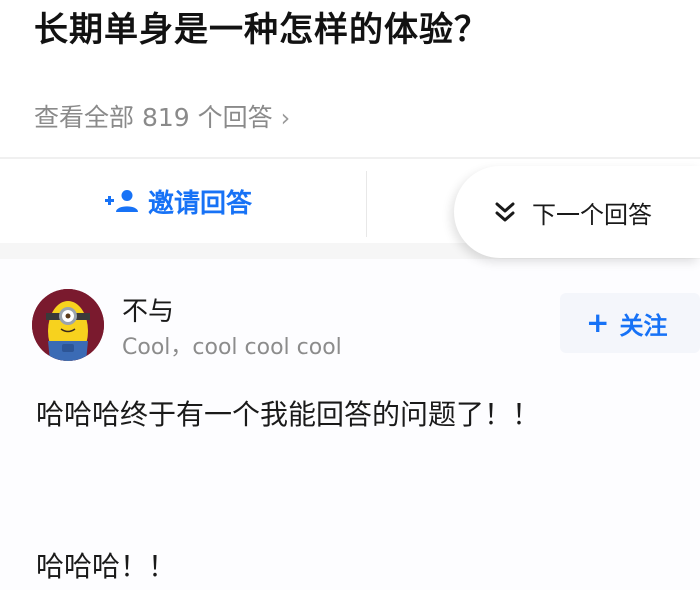  I want to click on minion-avatar-icon, so click(68, 325).